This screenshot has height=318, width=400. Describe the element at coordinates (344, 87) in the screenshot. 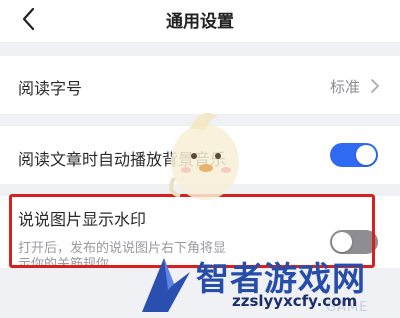

I see `font-size-value: 标准` at that location.